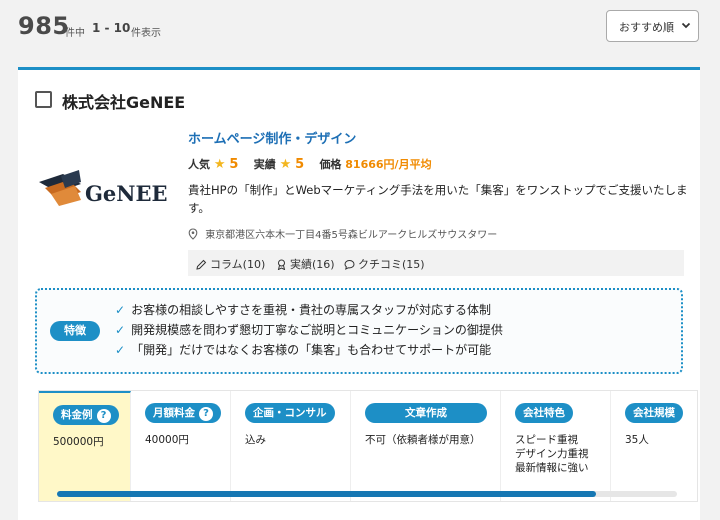 The width and height of the screenshot is (720, 520). What do you see at coordinates (436, 263) in the screenshot?
I see `company-links: コラム(10) 実績(16) クチコミ(15)` at bounding box center [436, 263].